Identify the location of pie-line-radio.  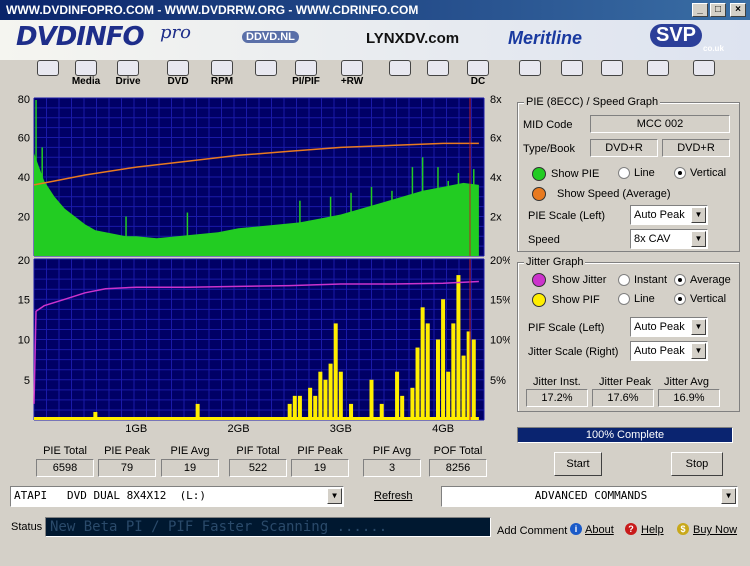
(624, 173).